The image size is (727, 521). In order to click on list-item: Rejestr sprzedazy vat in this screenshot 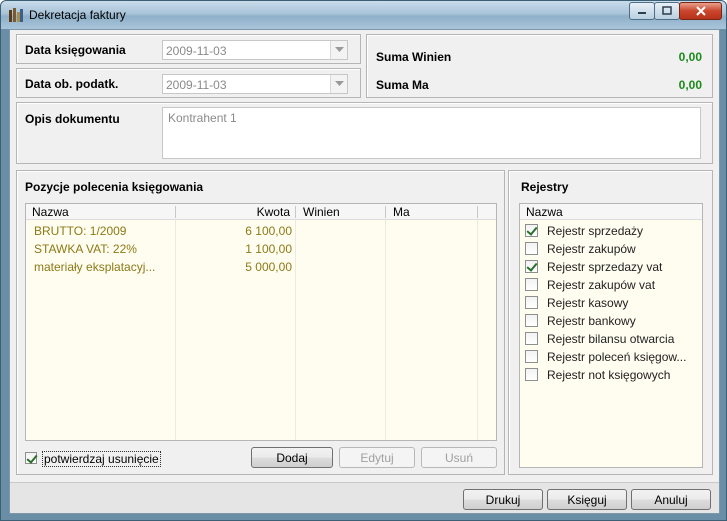, I will do `click(611, 266)`.